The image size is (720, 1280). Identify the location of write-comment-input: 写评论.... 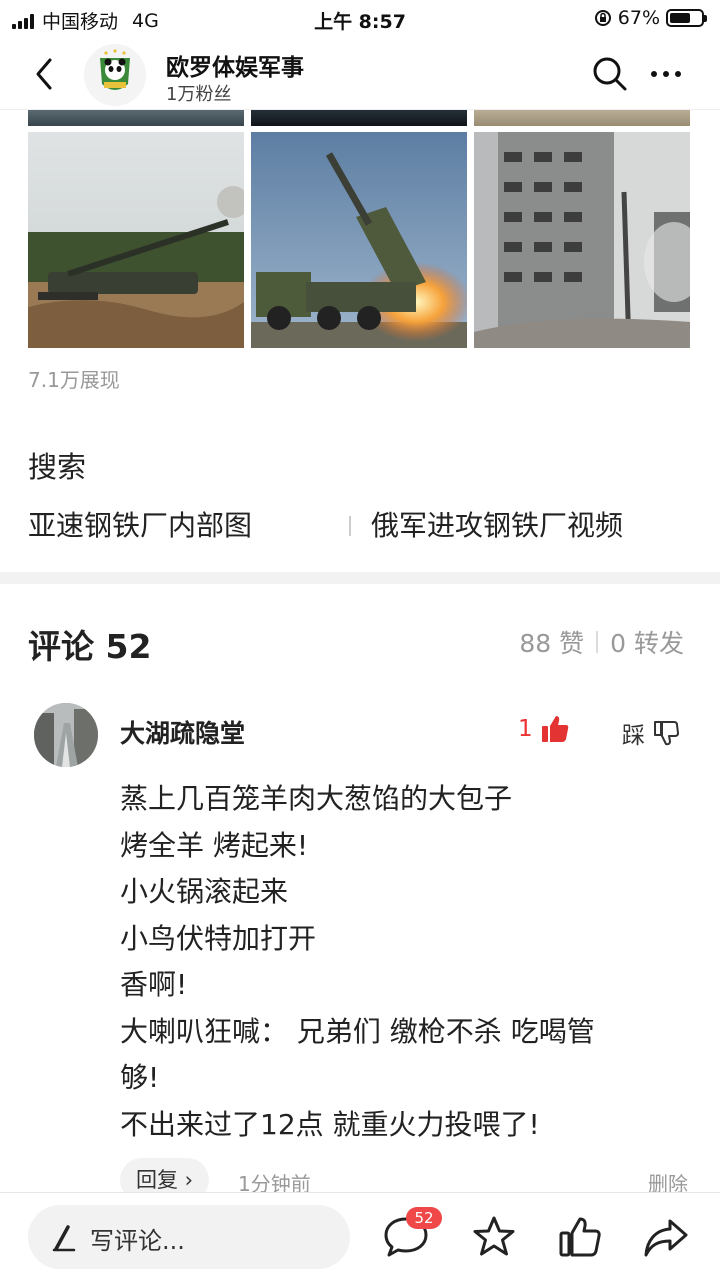
(189, 1237).